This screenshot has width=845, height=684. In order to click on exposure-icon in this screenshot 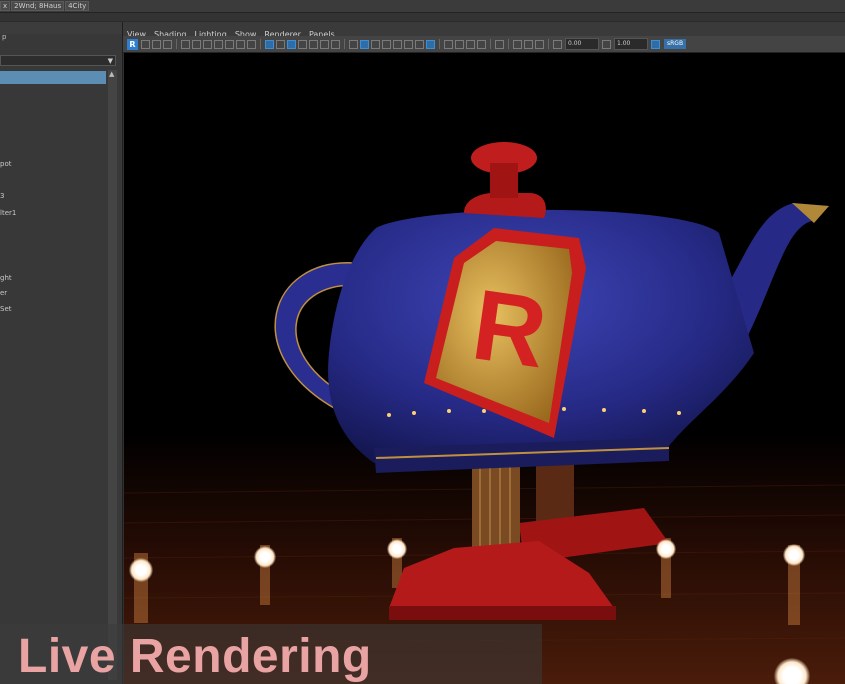, I will do `click(557, 44)`.